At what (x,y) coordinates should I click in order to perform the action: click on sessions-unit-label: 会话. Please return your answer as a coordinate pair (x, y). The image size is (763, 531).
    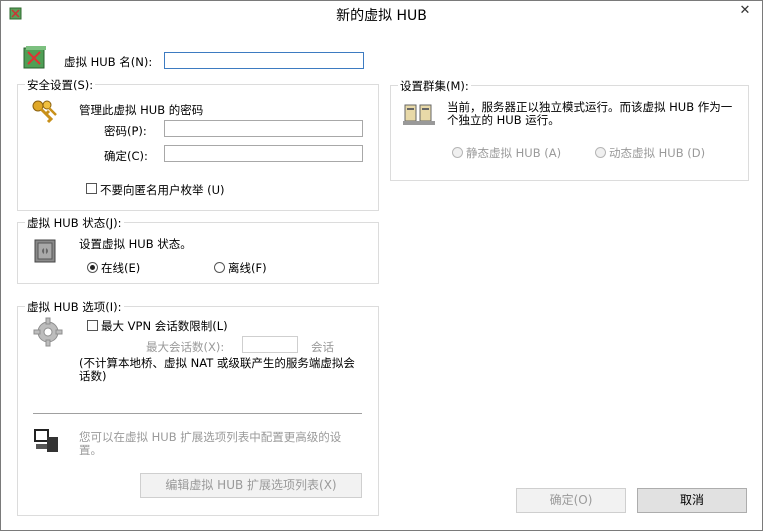
    Looking at the image, I should click on (322, 347).